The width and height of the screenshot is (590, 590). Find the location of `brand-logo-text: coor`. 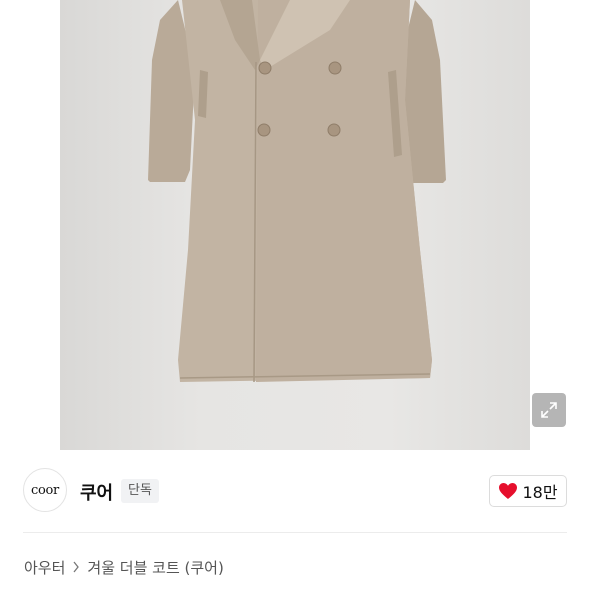

brand-logo-text: coor is located at coordinates (45, 490).